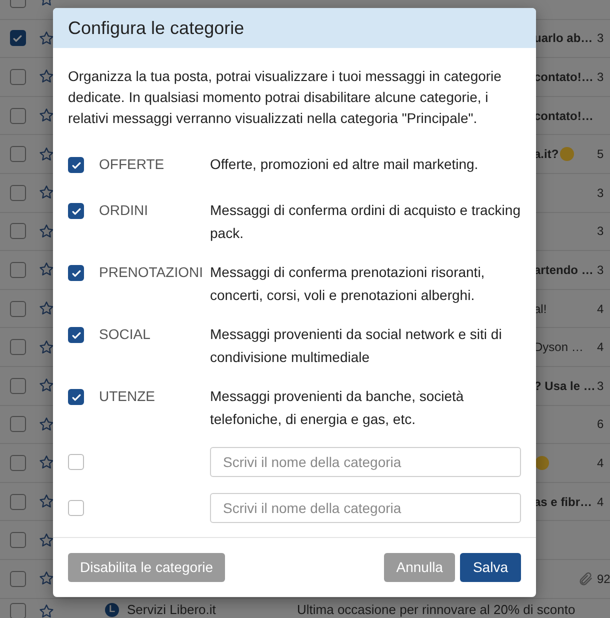 The height and width of the screenshot is (618, 610). What do you see at coordinates (600, 154) in the screenshot?
I see `date: 5` at bounding box center [600, 154].